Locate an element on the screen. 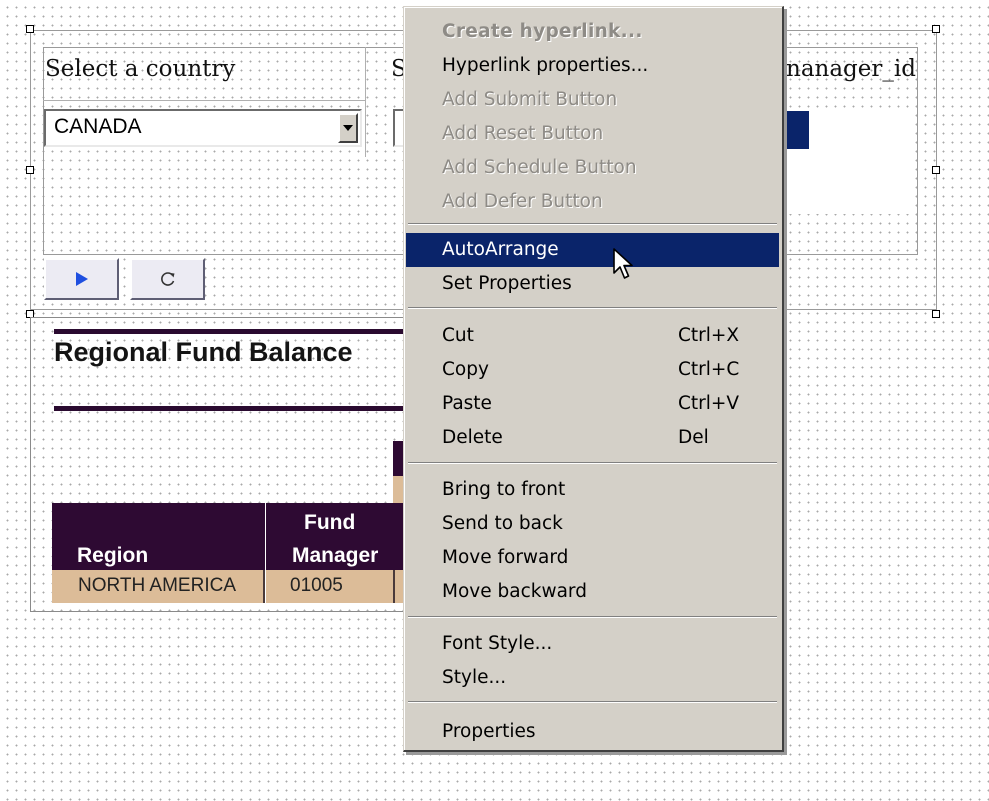 The width and height of the screenshot is (989, 801). menu-item-delete: Delete Del is located at coordinates (592, 438).